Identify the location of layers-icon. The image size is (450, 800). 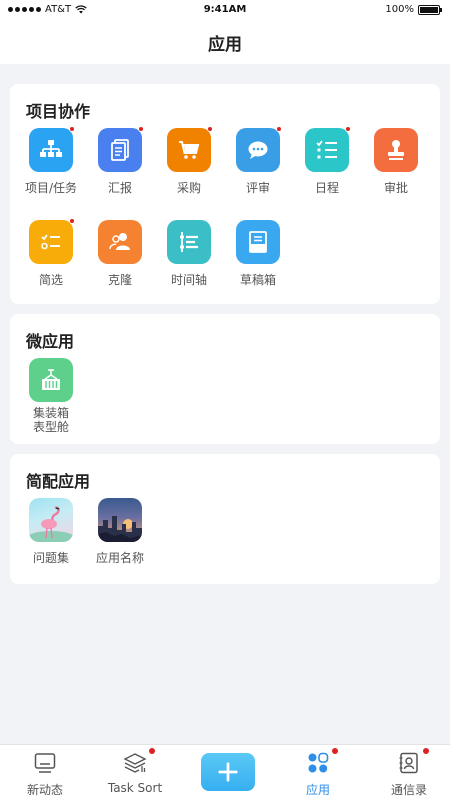
(139, 761).